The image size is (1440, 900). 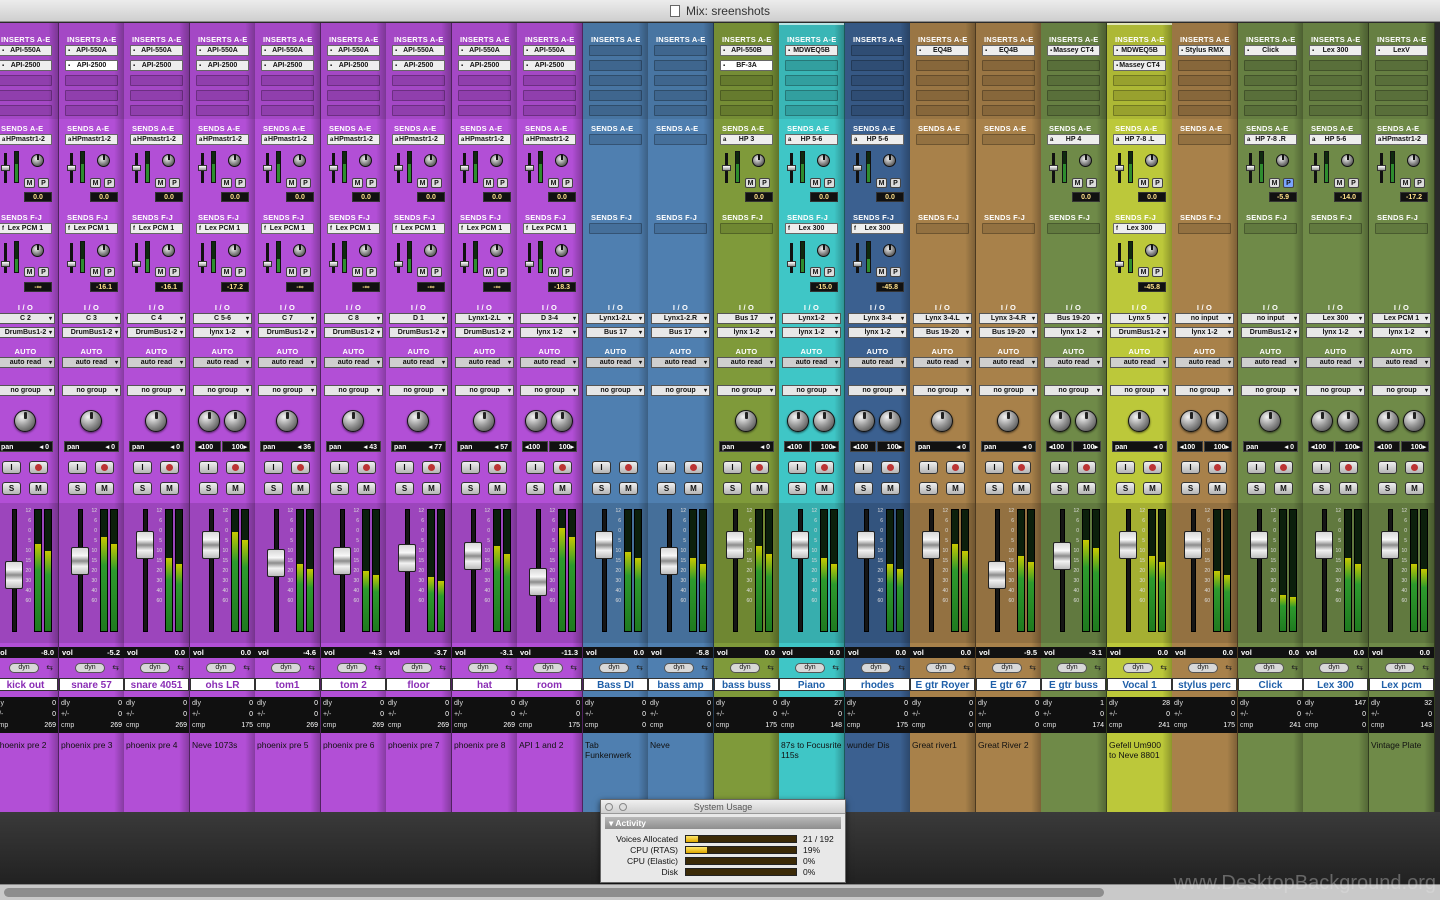 What do you see at coordinates (484, 318) in the screenshot?
I see `input-selector: Lynx1-2.L ▾` at bounding box center [484, 318].